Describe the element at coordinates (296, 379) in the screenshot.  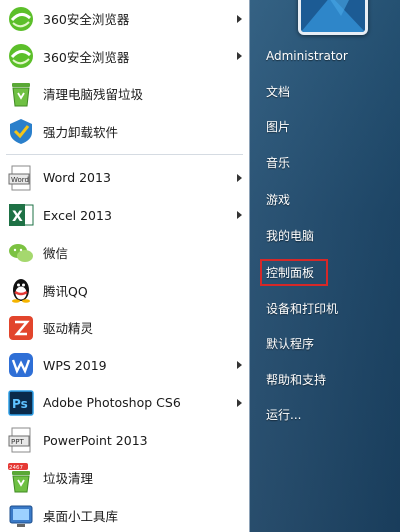
I see `places-label: 帮助和支持` at that location.